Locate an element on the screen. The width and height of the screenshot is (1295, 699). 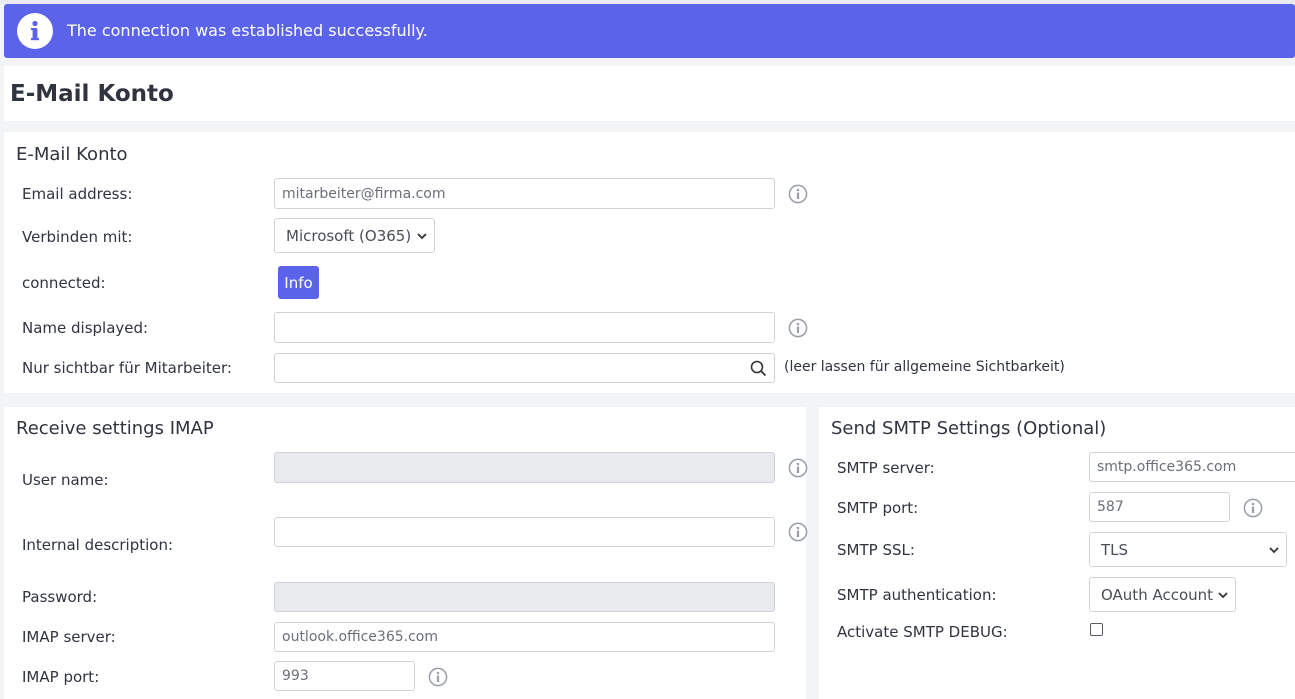
connect-select: Microsoft (O365) is located at coordinates (354, 235).